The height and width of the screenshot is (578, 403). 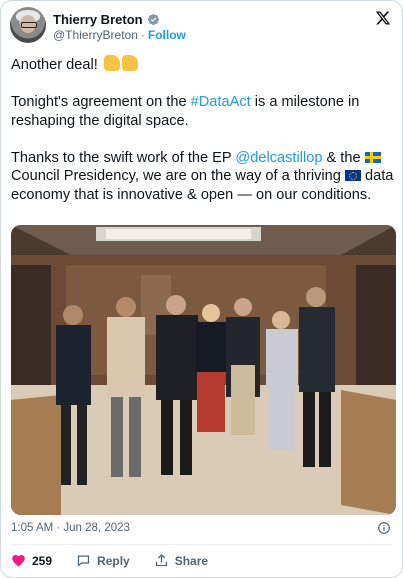 I want to click on like-count: 259, so click(x=42, y=560).